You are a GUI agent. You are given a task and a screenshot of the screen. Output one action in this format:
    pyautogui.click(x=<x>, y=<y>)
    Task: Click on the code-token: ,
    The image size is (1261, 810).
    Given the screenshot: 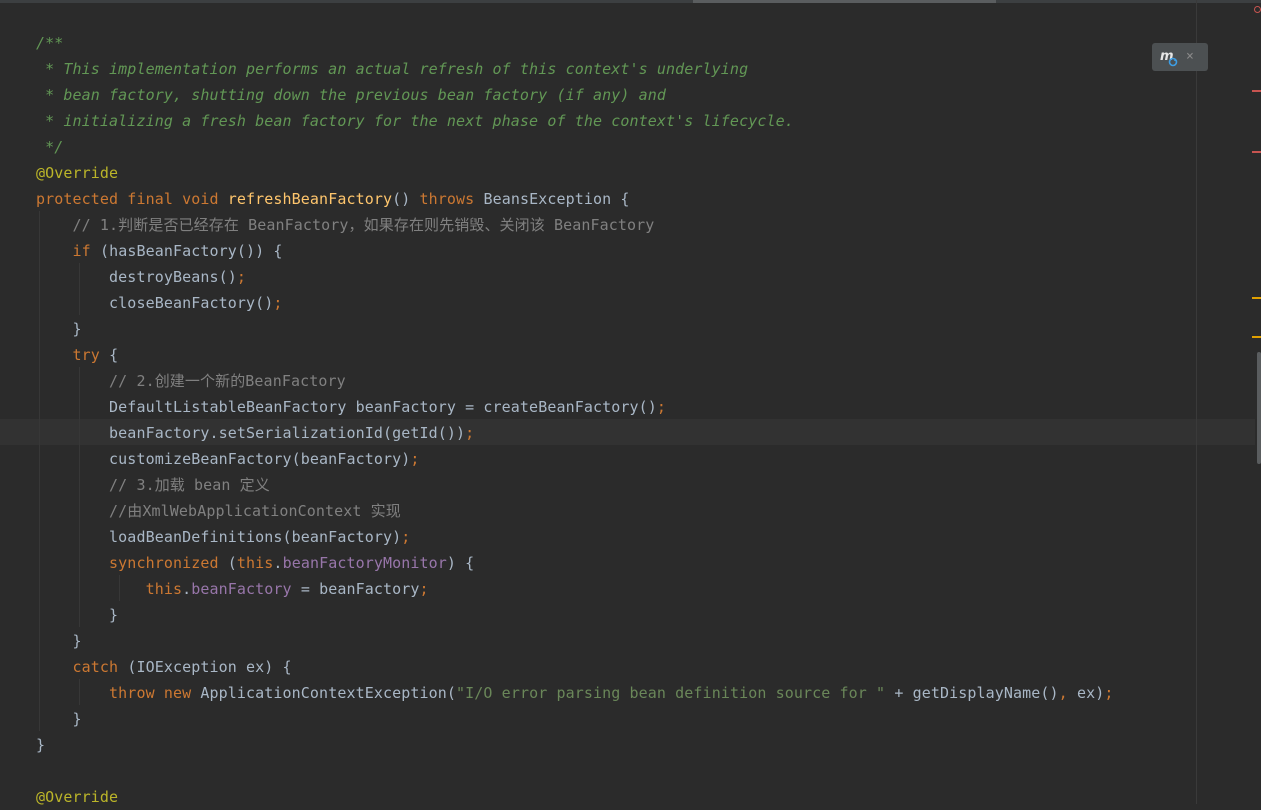 What is the action you would take?
    pyautogui.click(x=1067, y=693)
    